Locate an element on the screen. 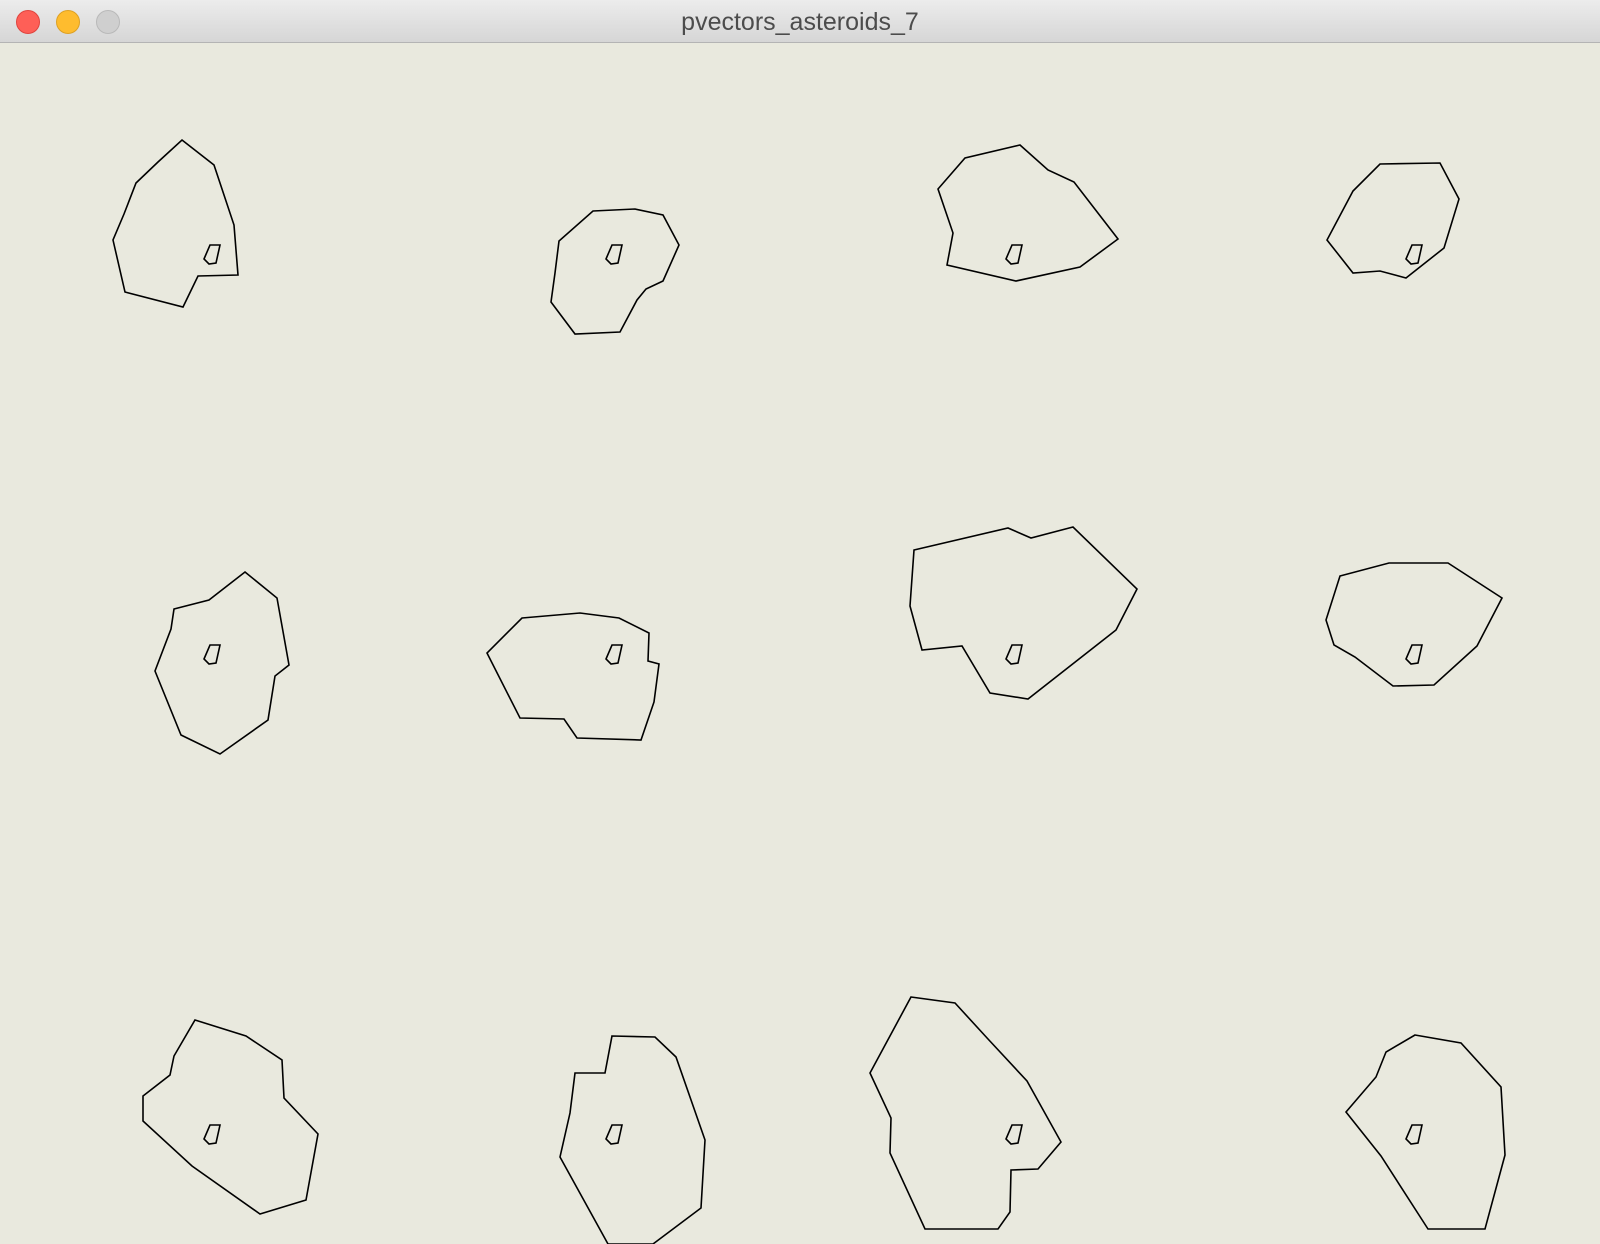  window-title: pvectors_asteroids_7 is located at coordinates (800, 22).